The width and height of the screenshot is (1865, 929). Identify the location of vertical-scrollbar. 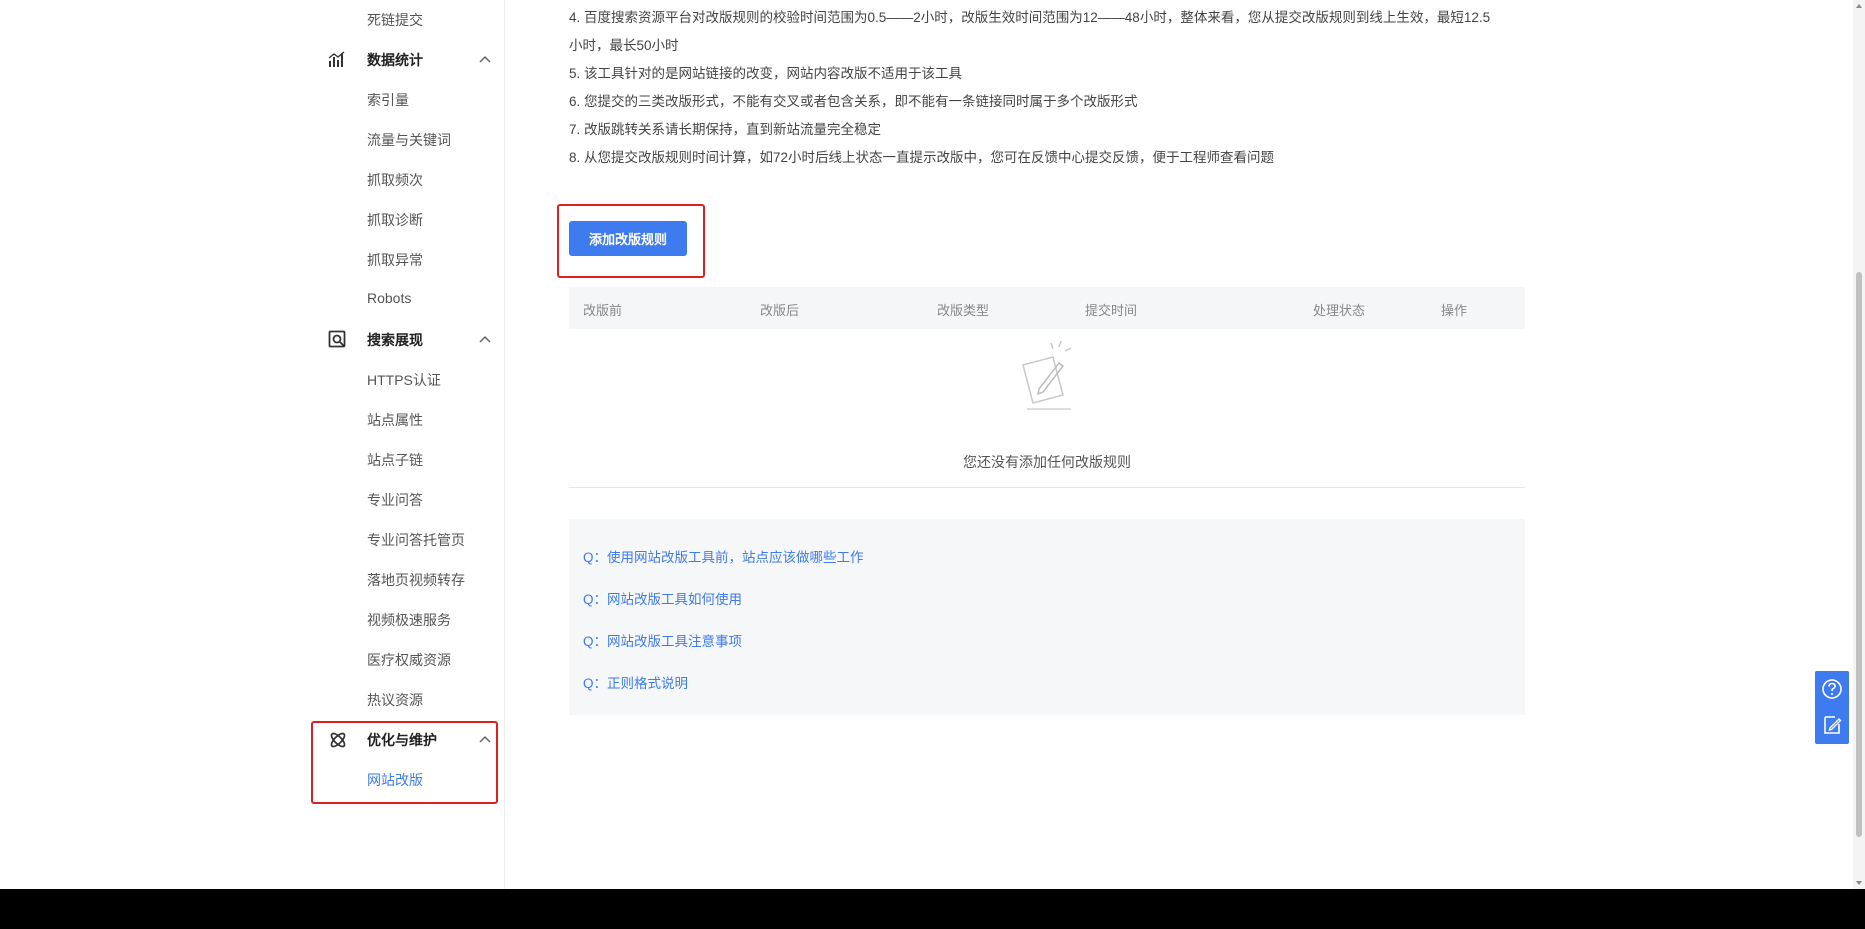
(1859, 444).